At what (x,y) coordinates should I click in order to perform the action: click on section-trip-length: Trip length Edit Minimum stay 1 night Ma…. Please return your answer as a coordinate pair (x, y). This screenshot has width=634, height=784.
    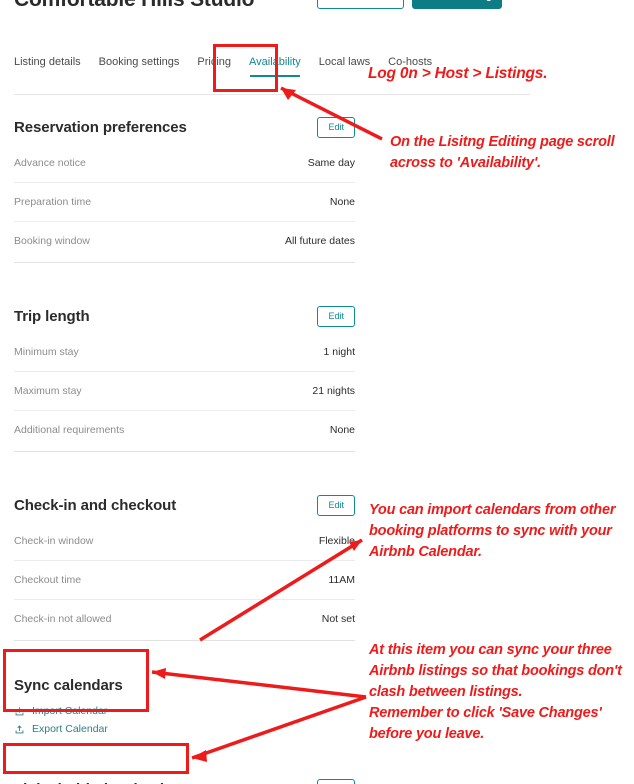
    Looking at the image, I should click on (184, 375).